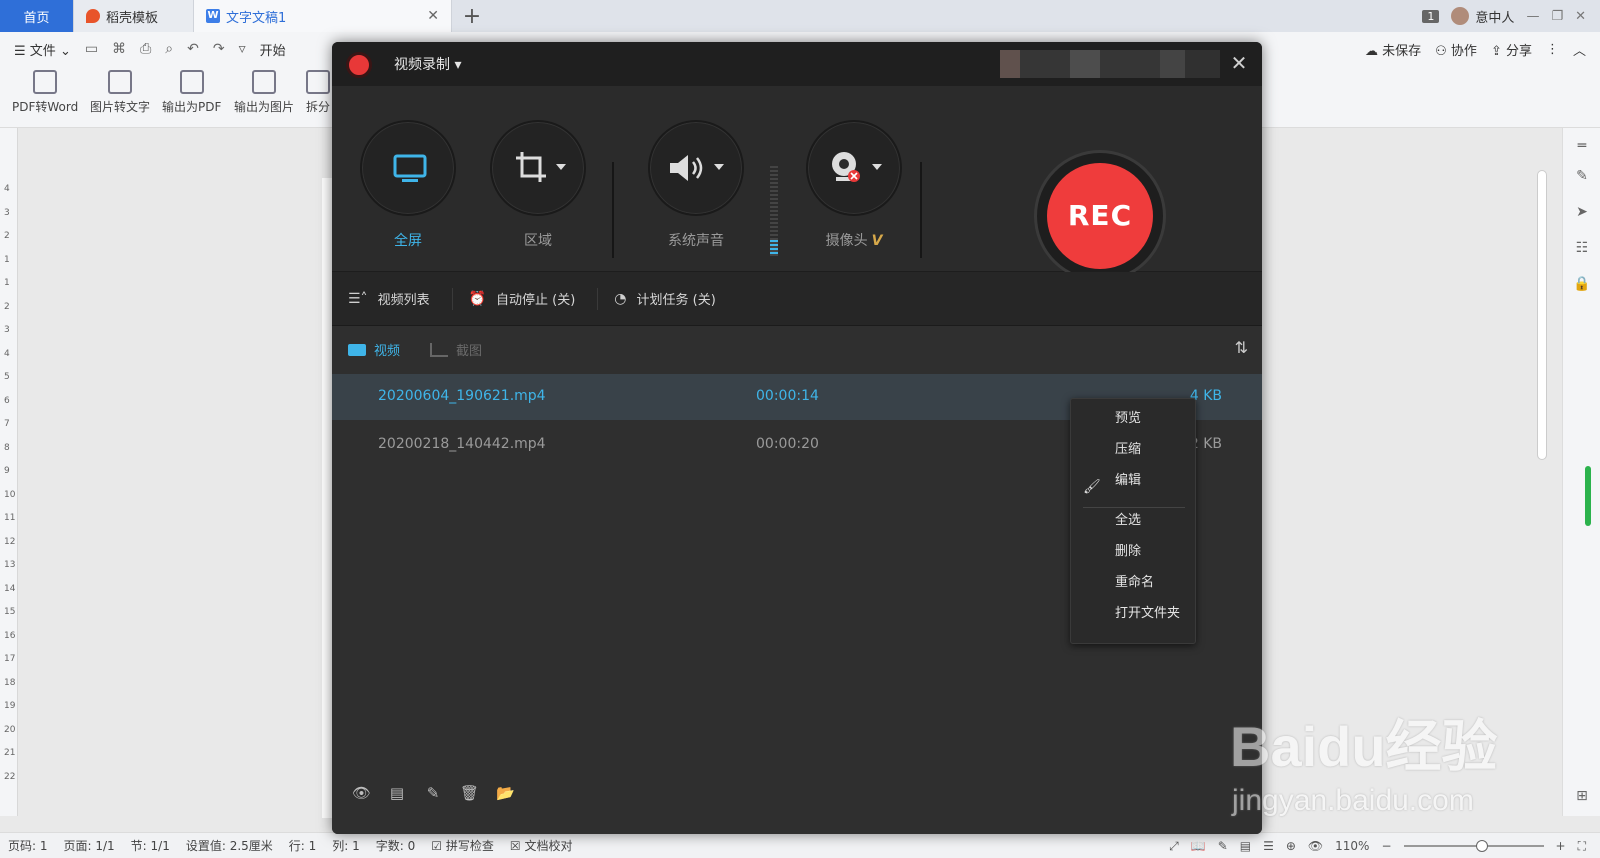 The image size is (1600, 858). Describe the element at coordinates (392, 298) in the screenshot. I see `video-list-toggle: ☰˄ 视频列表` at that location.